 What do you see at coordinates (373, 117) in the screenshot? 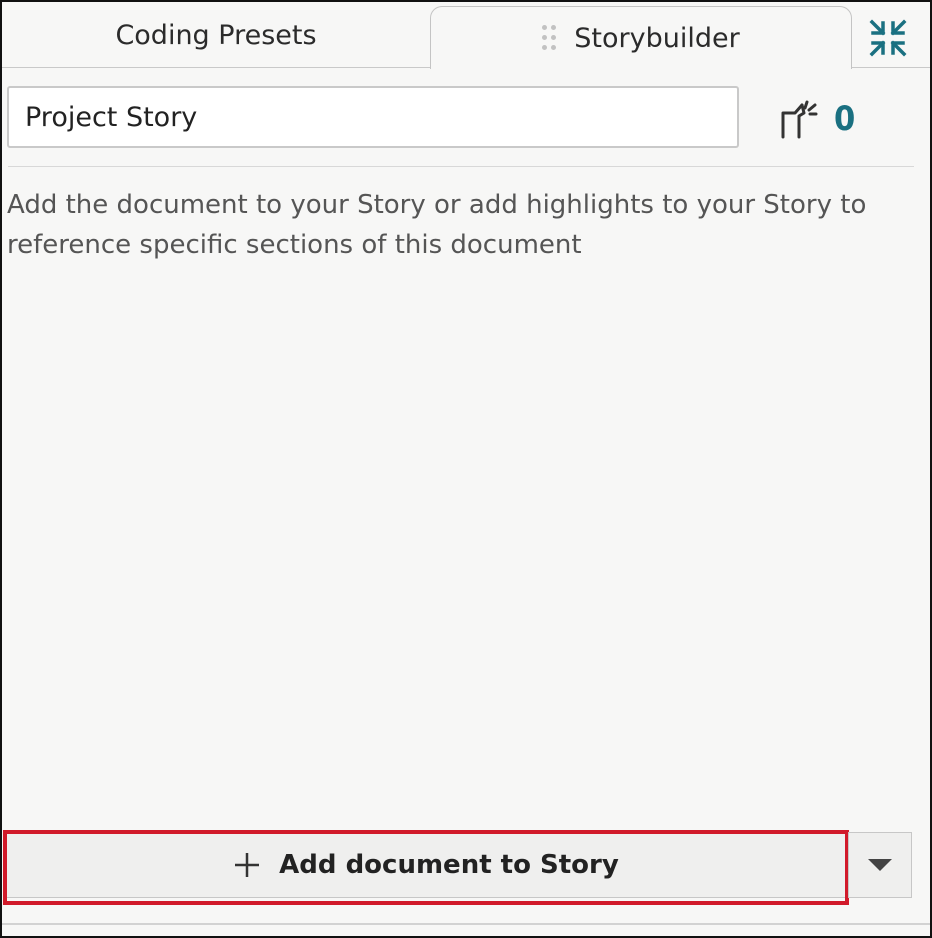
I see `story-name-input` at bounding box center [373, 117].